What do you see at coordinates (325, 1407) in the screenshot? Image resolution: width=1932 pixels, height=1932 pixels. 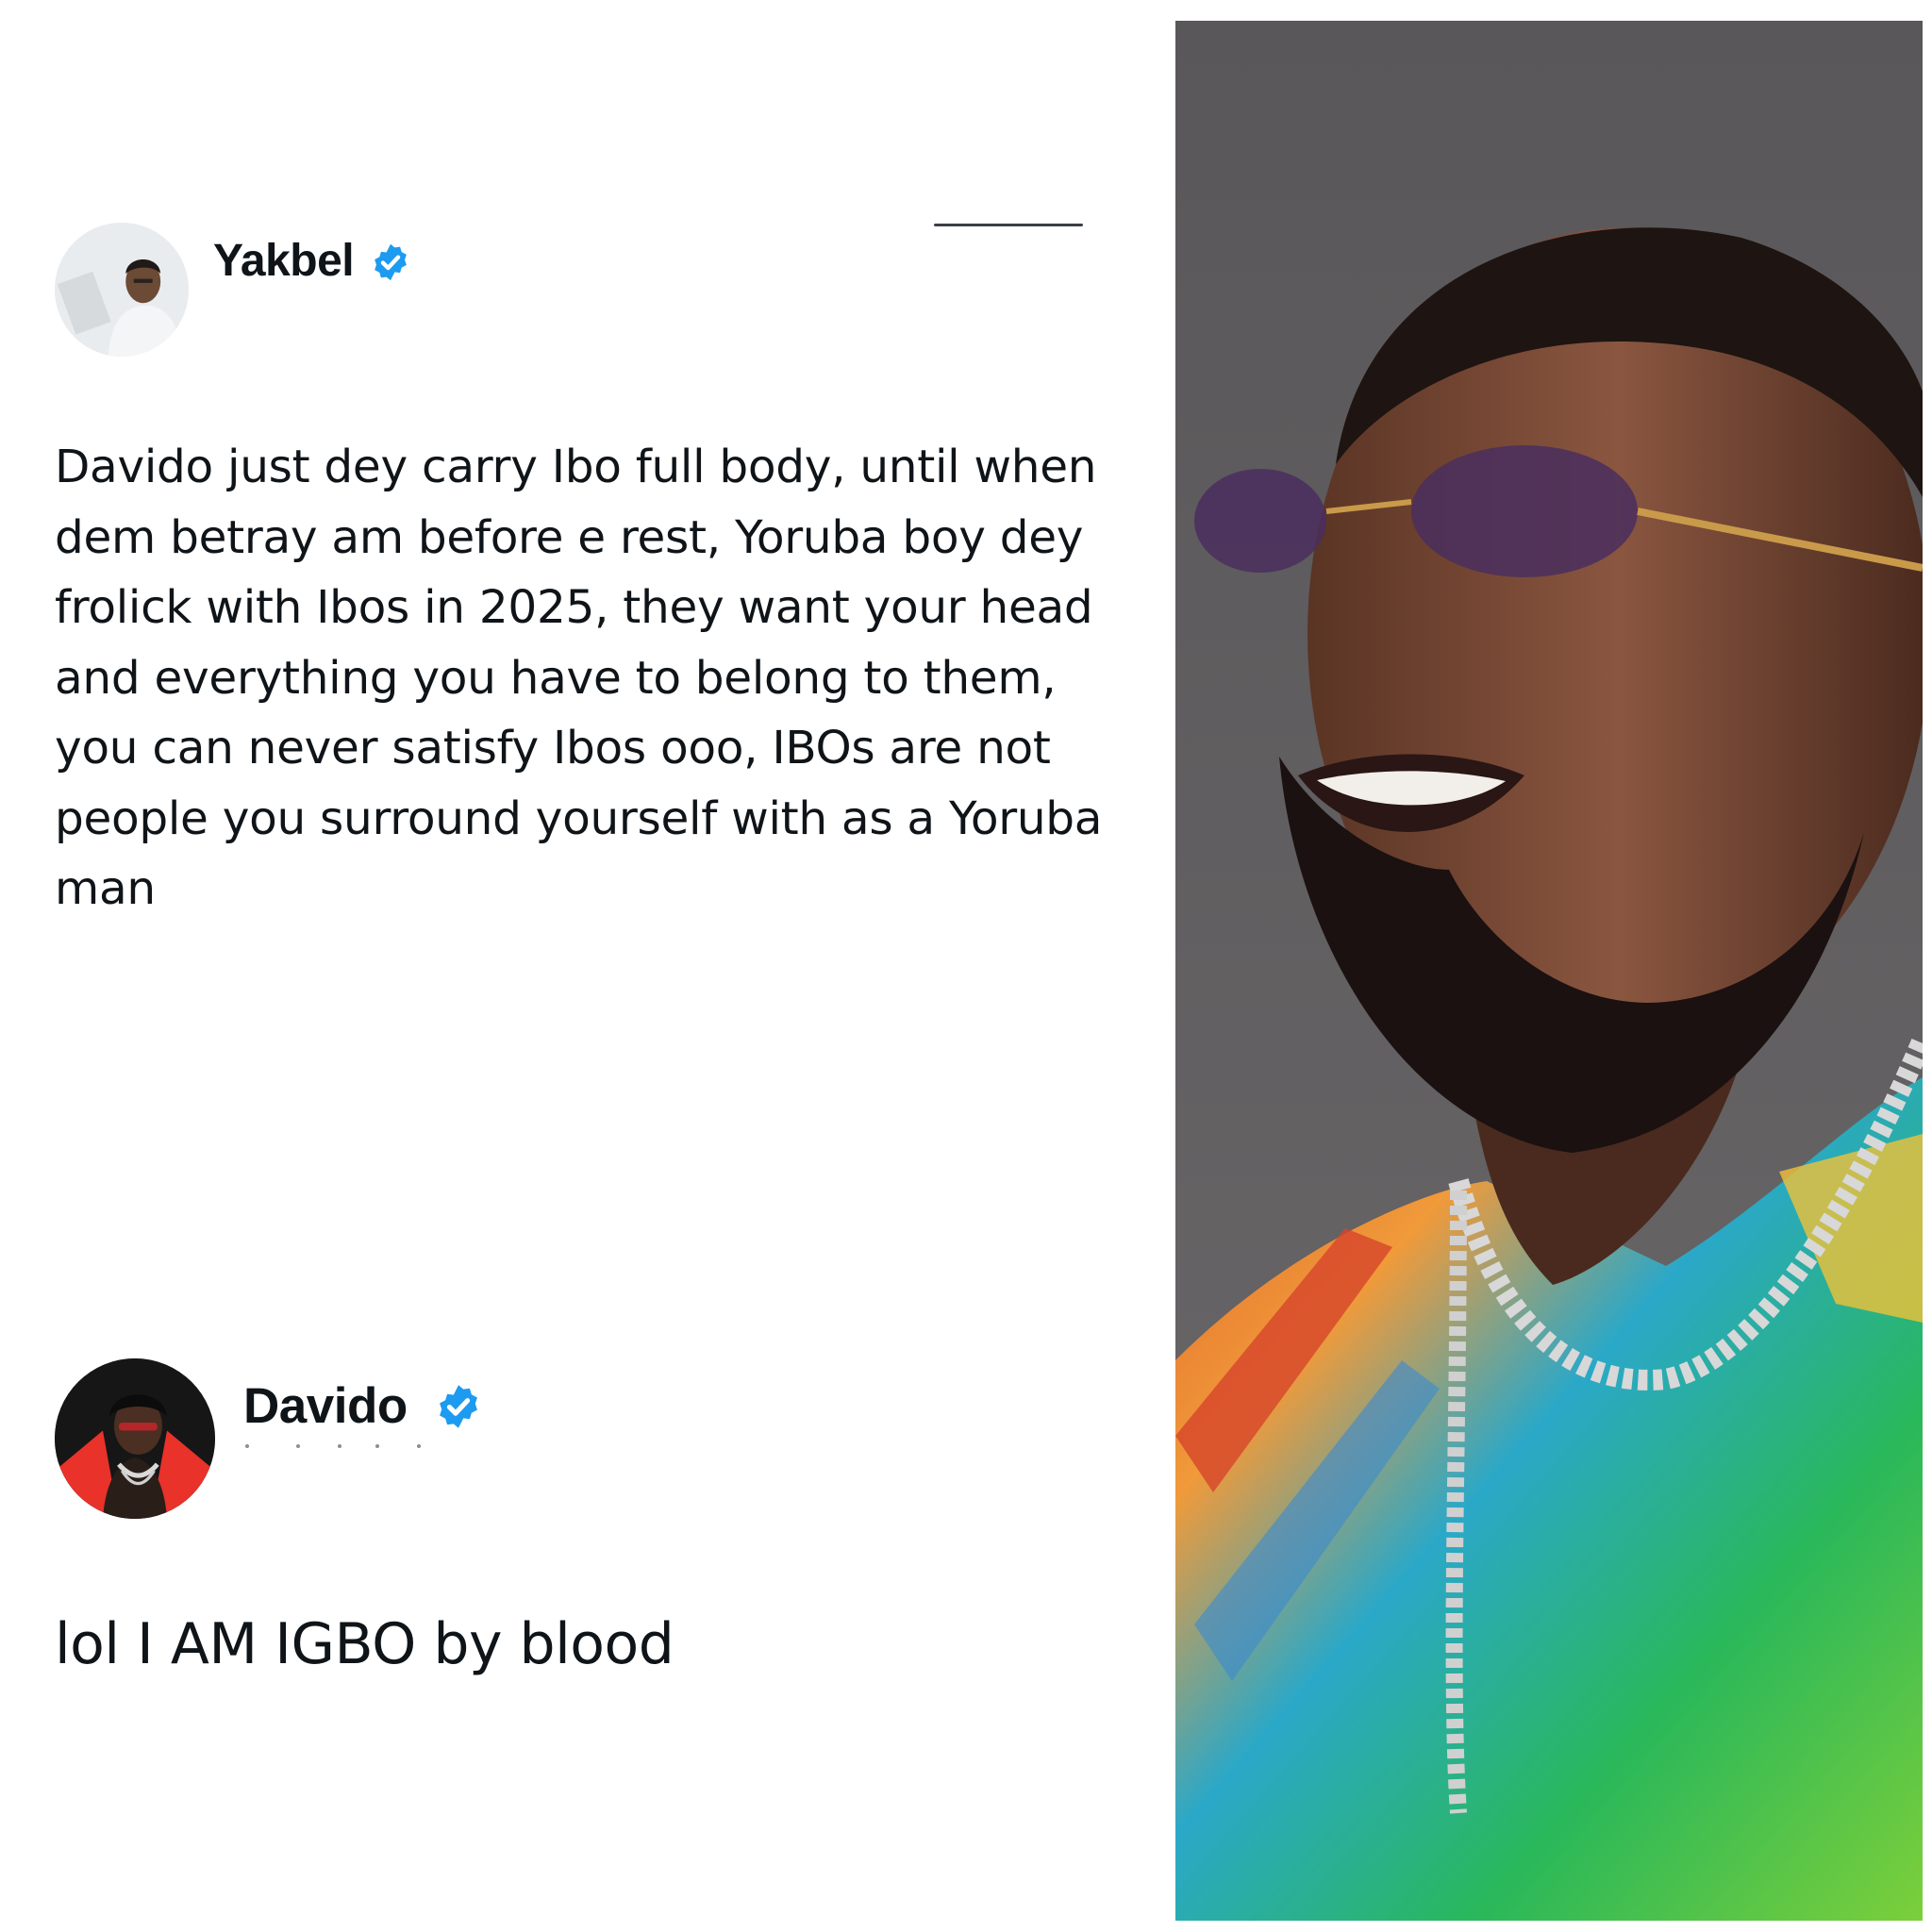 I see `author-name: Davido` at bounding box center [325, 1407].